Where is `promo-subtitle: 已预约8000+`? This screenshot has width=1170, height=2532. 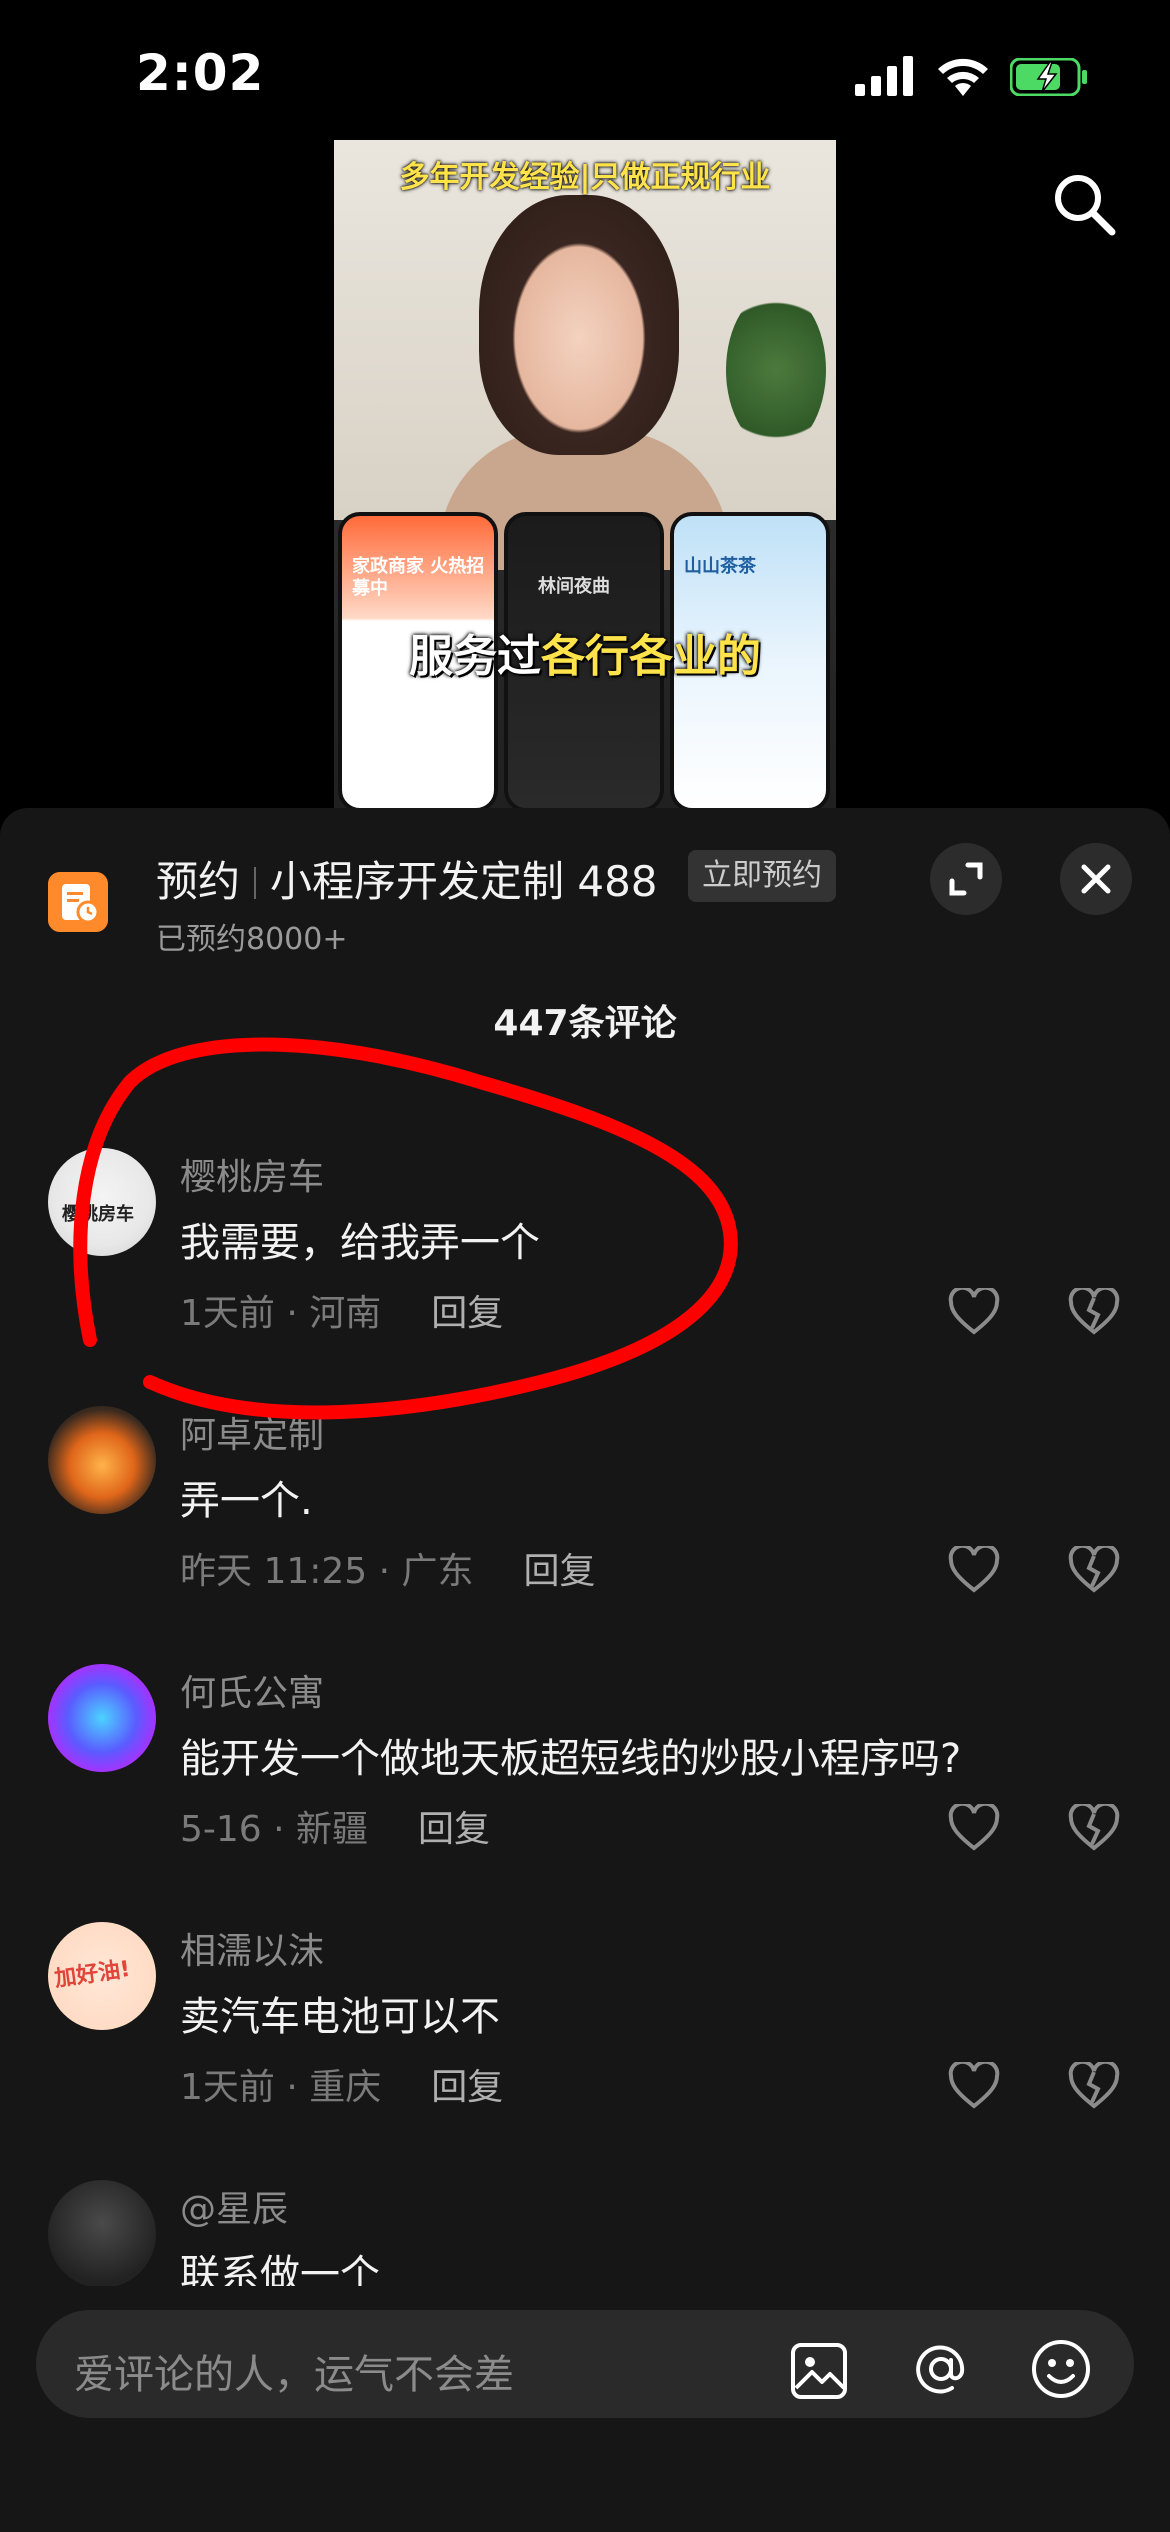 promo-subtitle: 已预约8000+ is located at coordinates (252, 939).